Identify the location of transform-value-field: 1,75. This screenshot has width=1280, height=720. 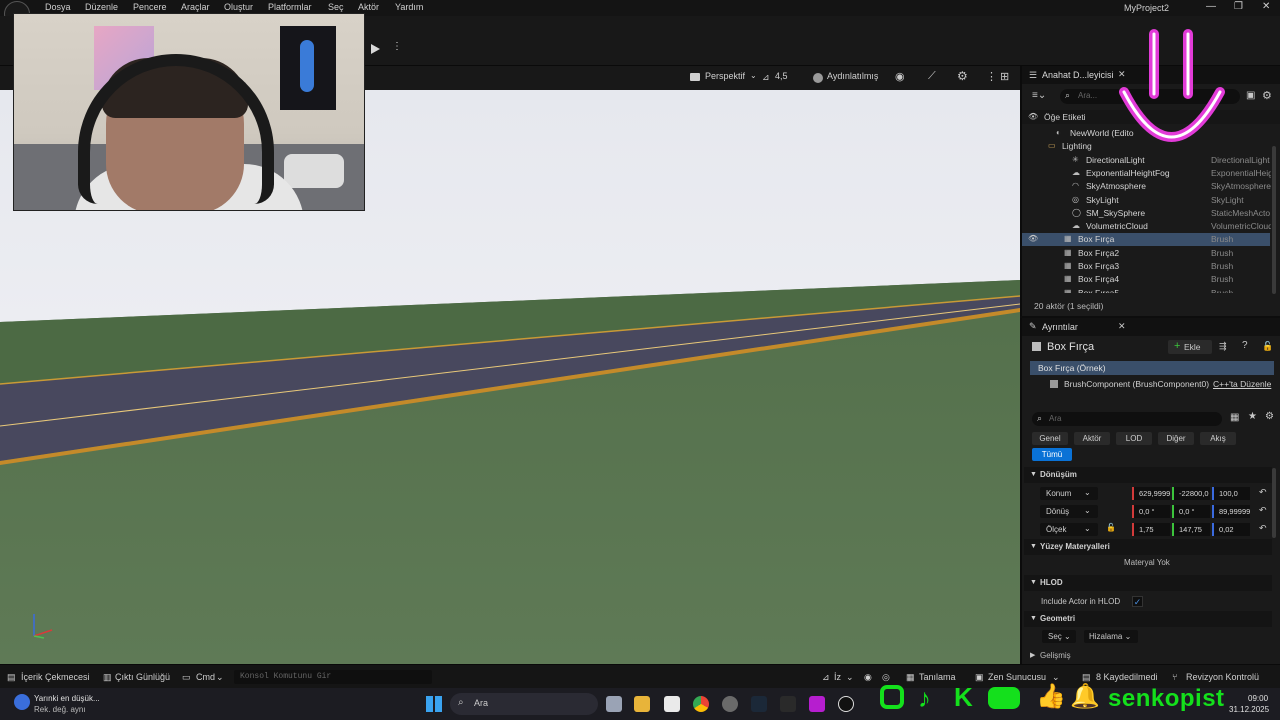
(1151, 529).